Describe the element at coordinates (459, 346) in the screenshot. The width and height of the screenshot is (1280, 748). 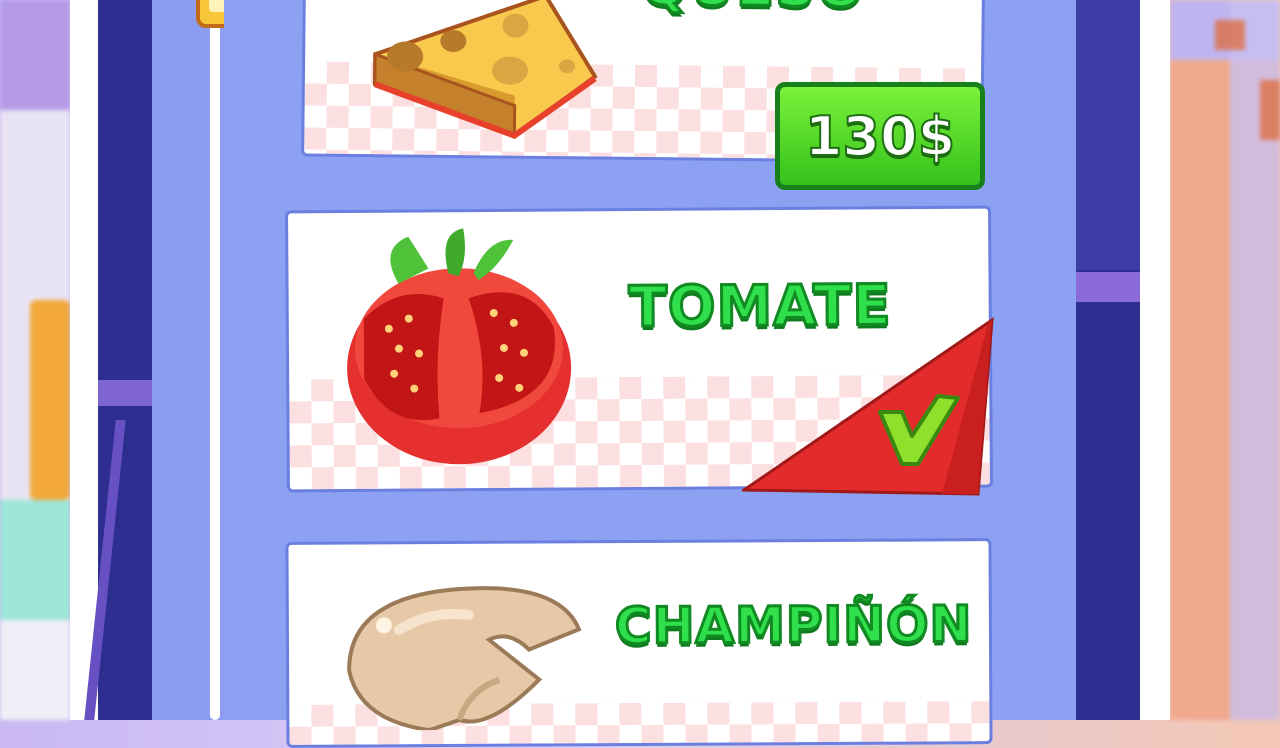
I see `tomato-icon` at that location.